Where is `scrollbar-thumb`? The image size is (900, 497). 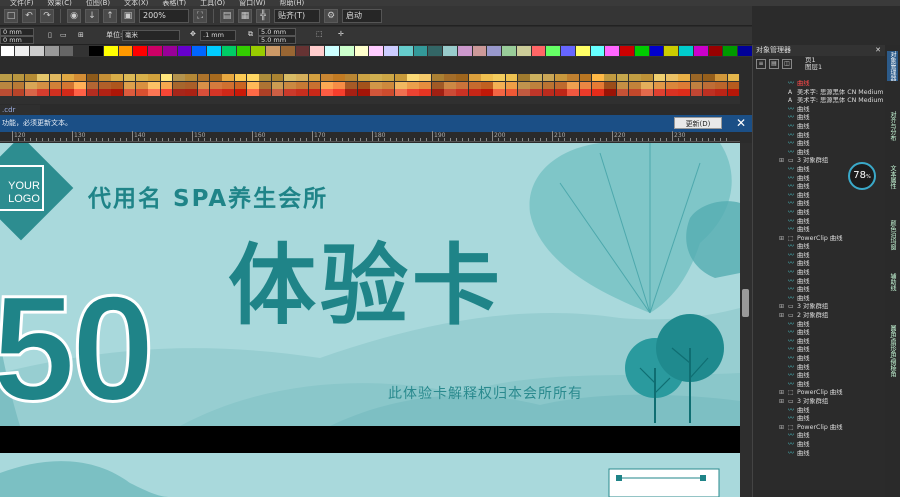
scrollbar-thumb is located at coordinates (745, 303).